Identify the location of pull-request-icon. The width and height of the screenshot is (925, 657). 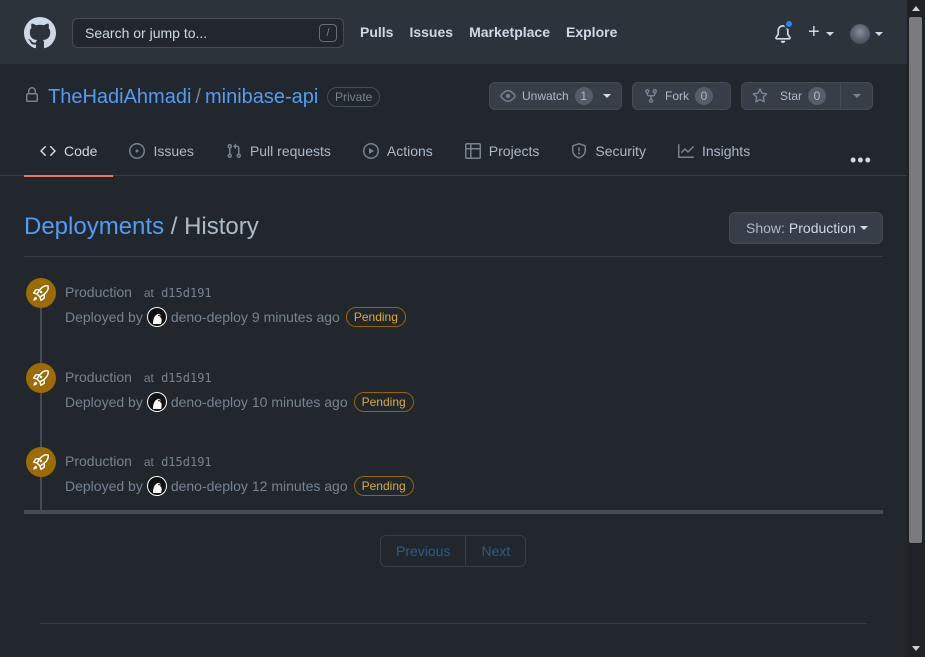
(234, 151).